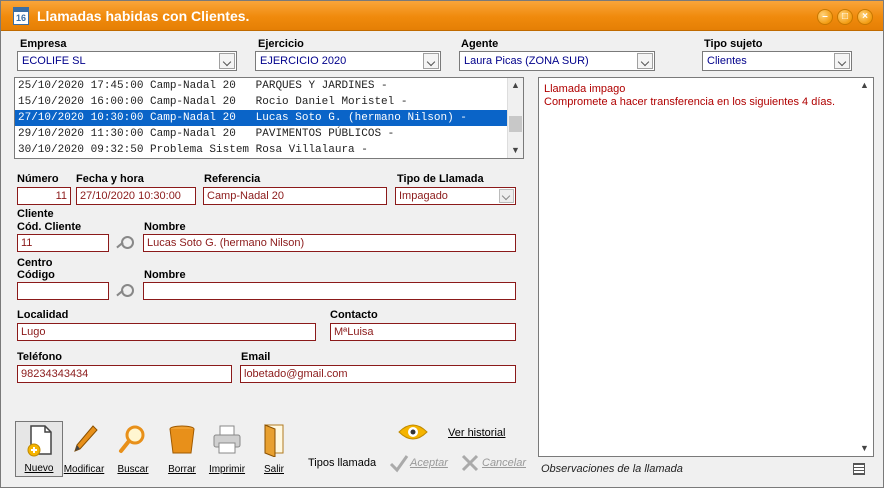  I want to click on ejercicio-label: Ejercicio, so click(281, 44).